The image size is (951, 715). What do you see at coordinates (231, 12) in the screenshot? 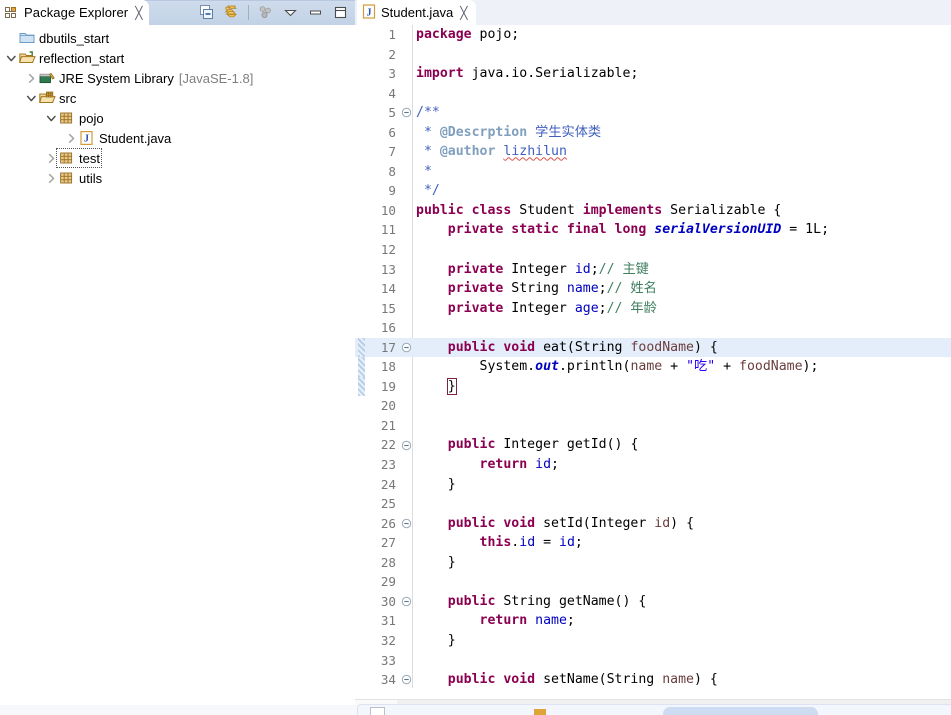
I see `link-with-editor-icon` at bounding box center [231, 12].